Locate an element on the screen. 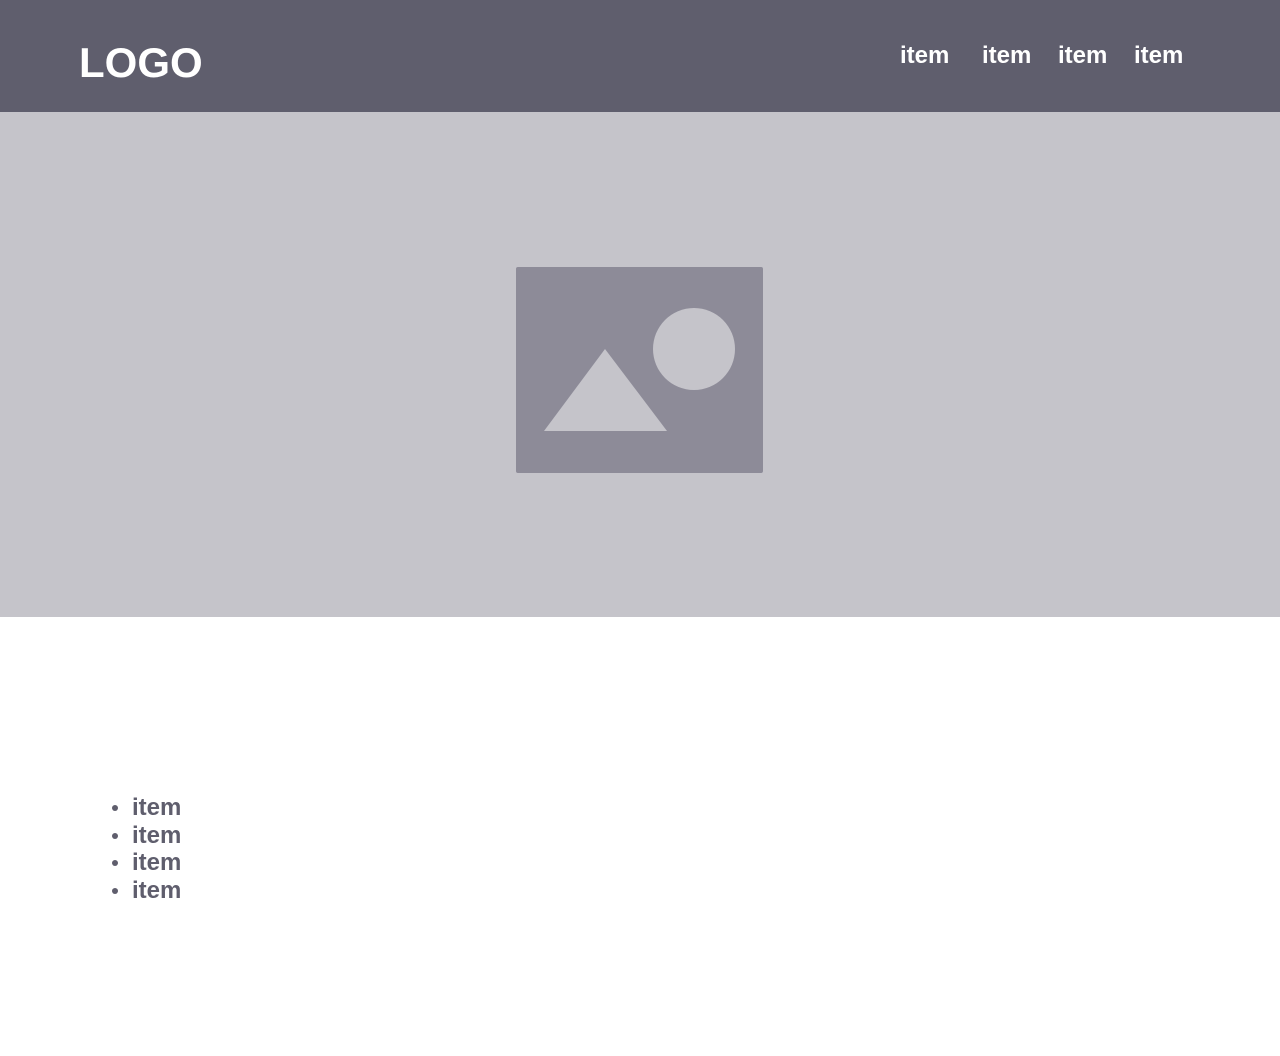  logo: LOGO is located at coordinates (141, 63).